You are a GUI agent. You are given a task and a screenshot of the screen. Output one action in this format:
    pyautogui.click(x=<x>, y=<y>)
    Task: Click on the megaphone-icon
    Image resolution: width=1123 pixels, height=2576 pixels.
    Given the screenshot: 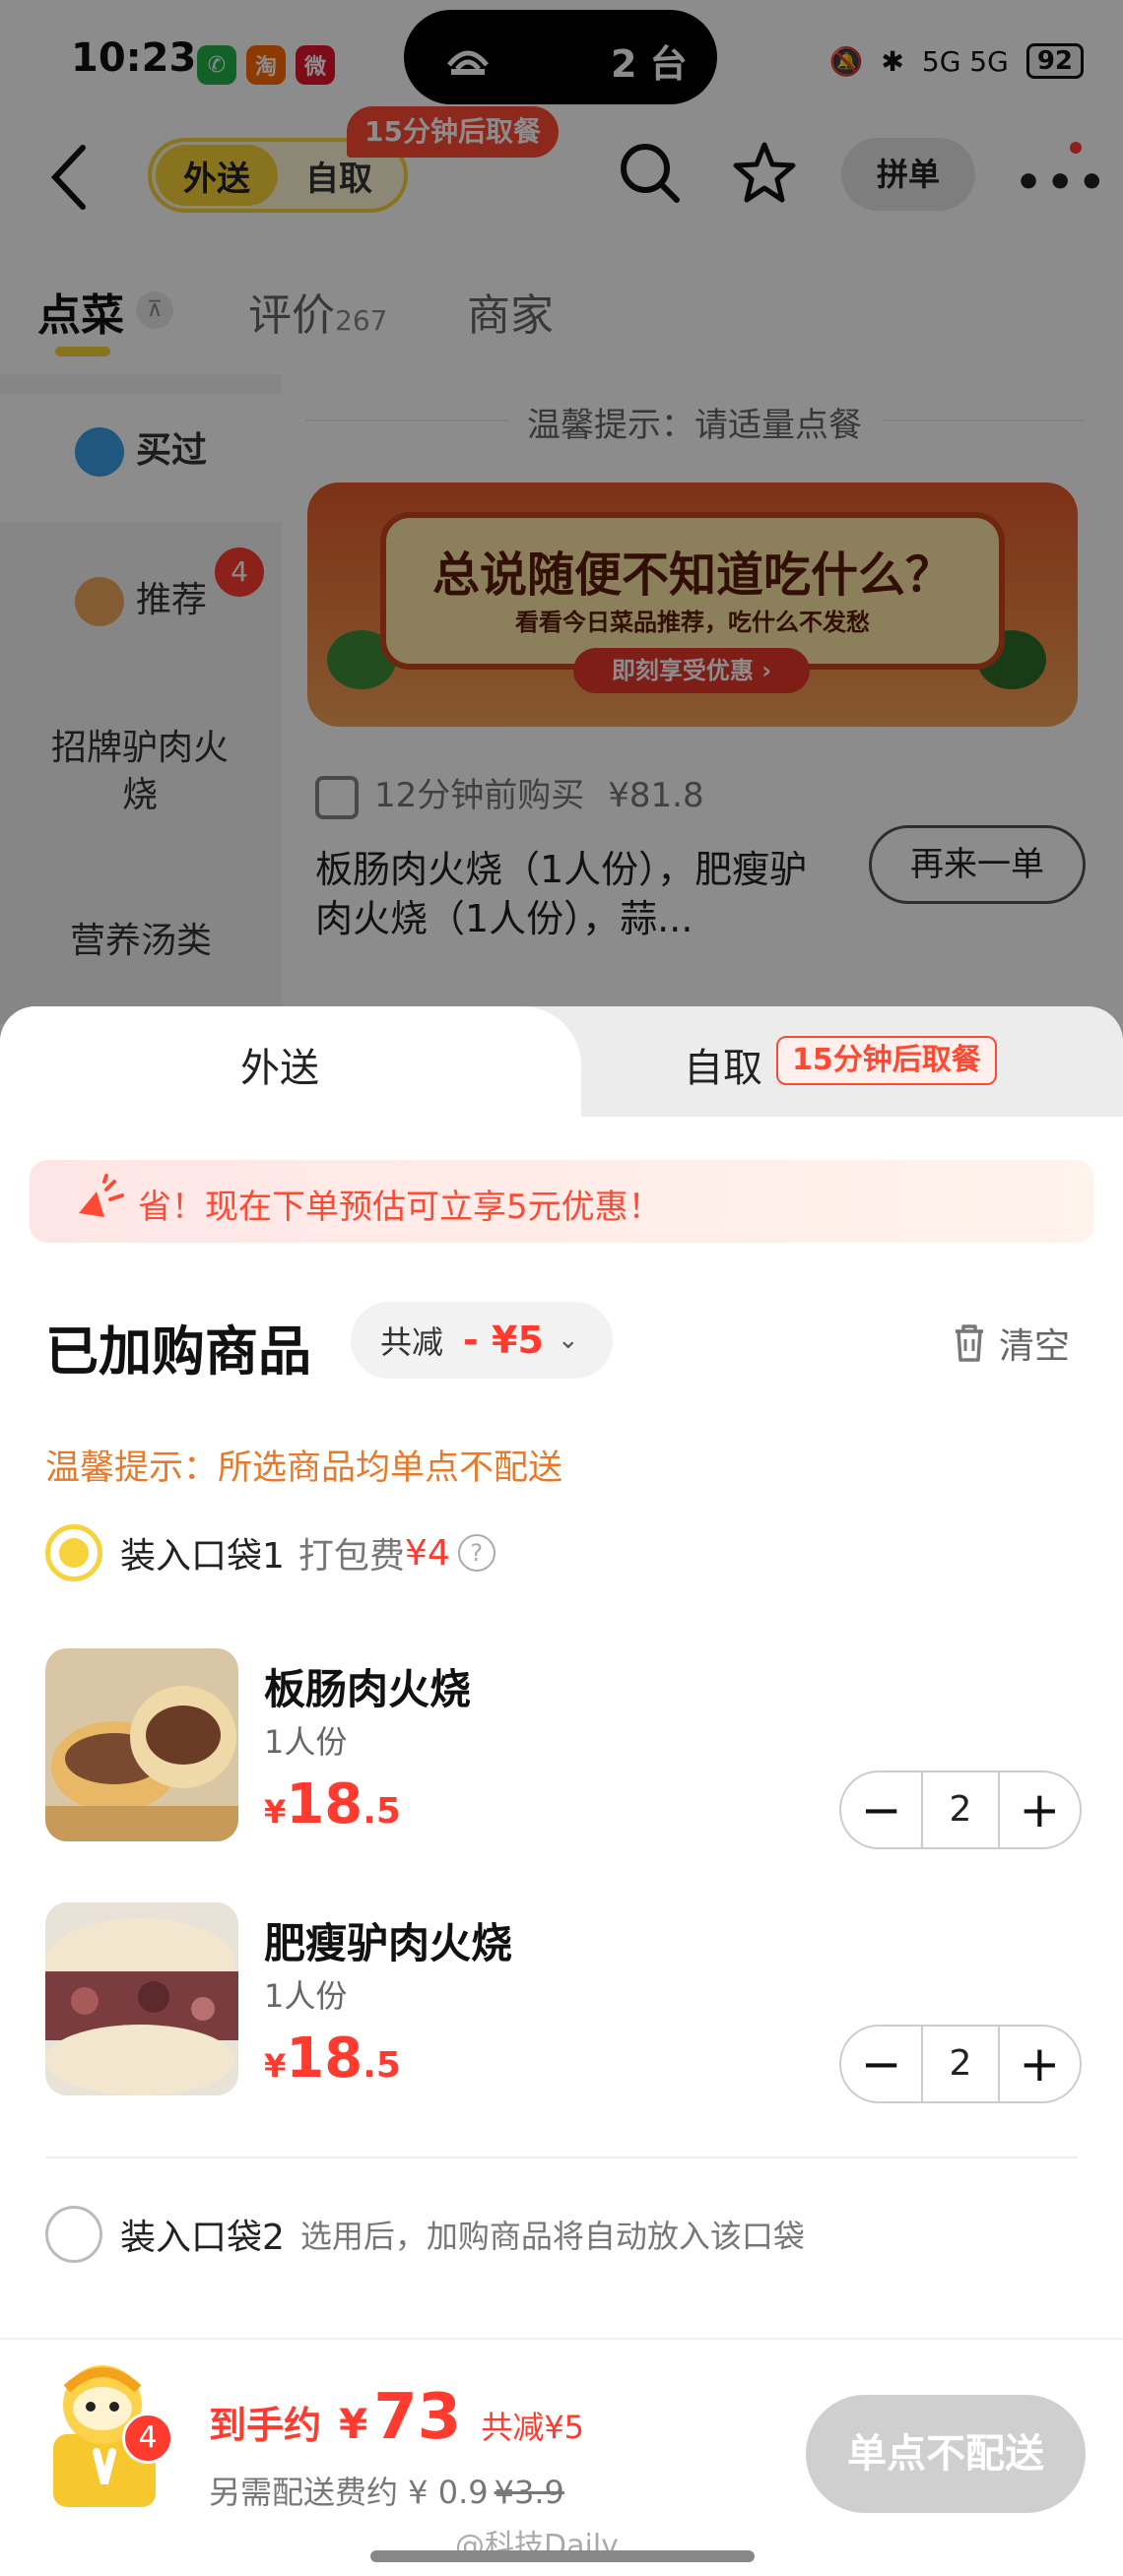 What is the action you would take?
    pyautogui.click(x=101, y=1195)
    